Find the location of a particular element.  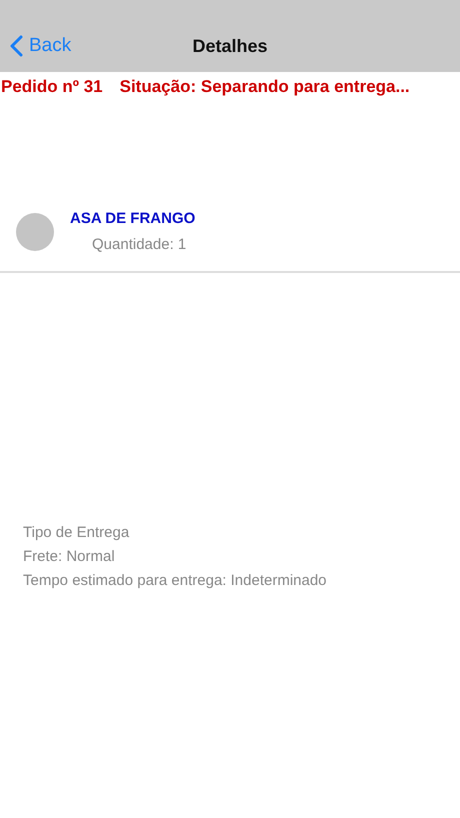

back-chevron-icon is located at coordinates (16, 46).